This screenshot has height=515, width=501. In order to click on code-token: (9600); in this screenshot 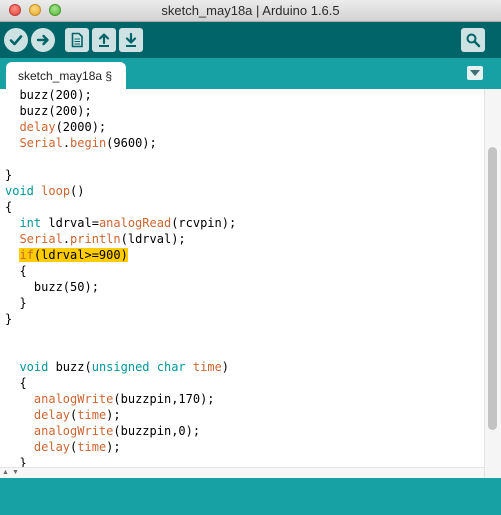, I will do `click(131, 143)`.